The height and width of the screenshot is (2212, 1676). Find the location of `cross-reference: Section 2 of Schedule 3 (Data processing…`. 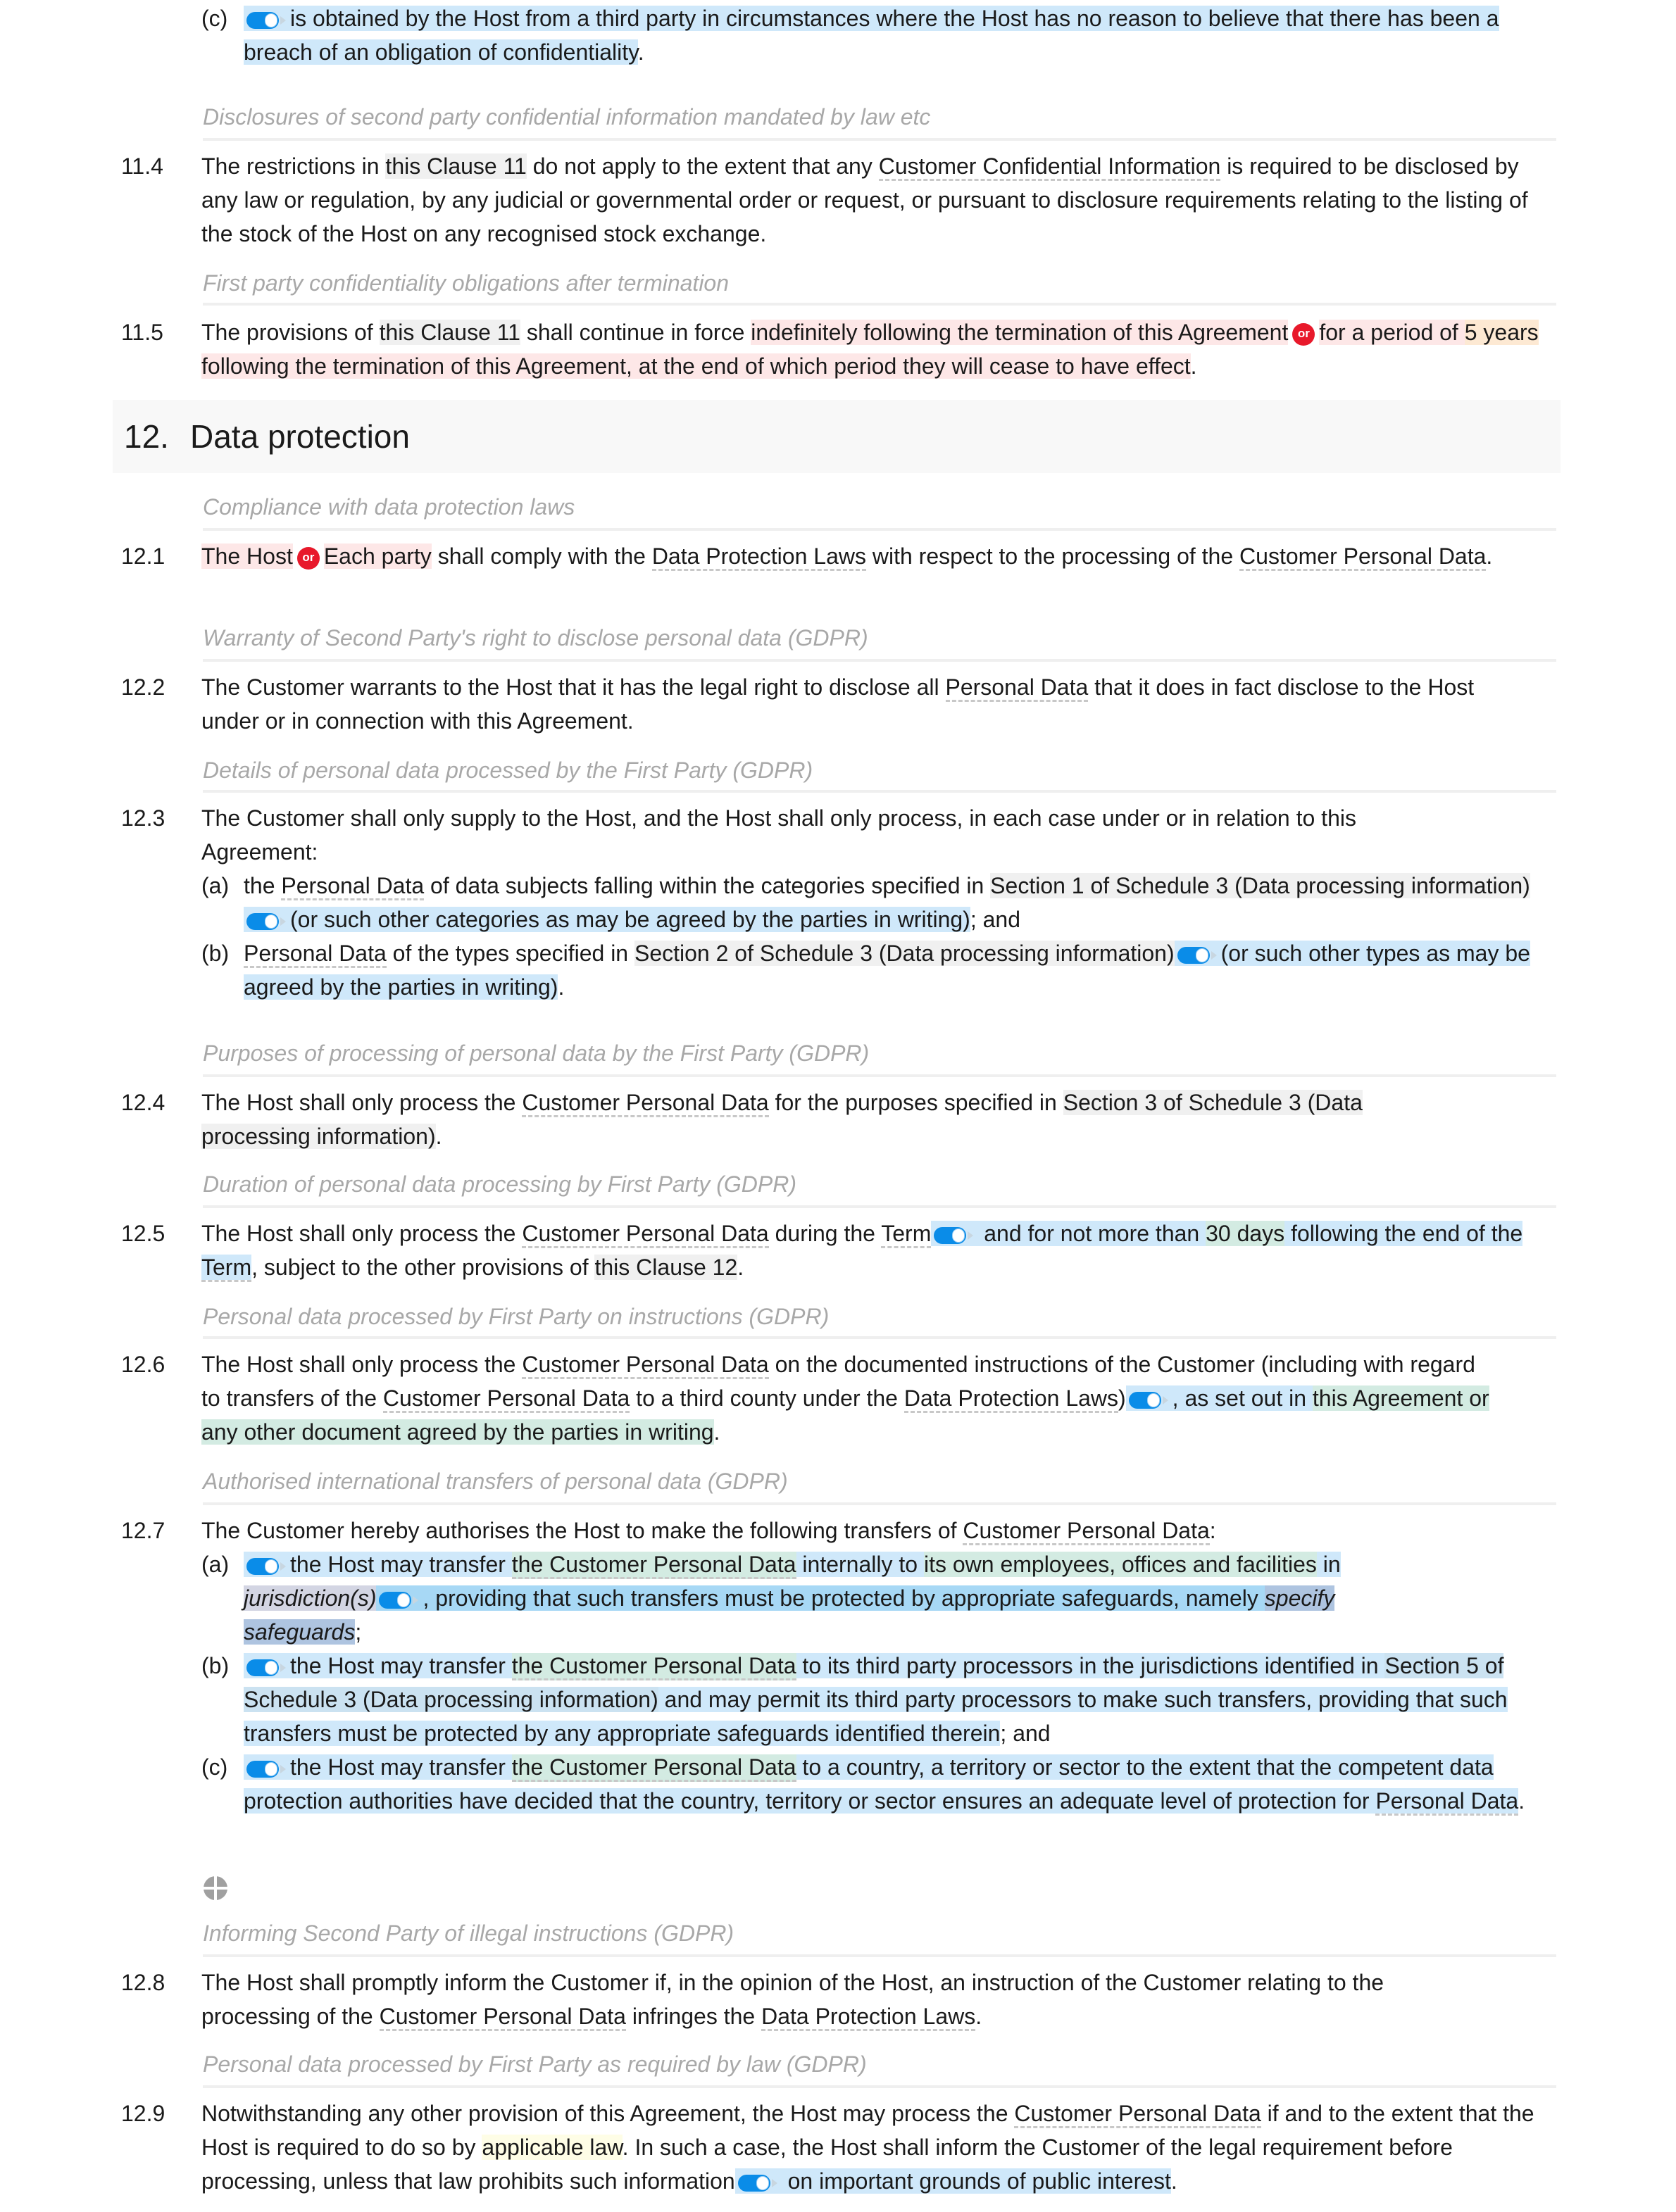

cross-reference: Section 2 of Schedule 3 (Data processing… is located at coordinates (905, 953).